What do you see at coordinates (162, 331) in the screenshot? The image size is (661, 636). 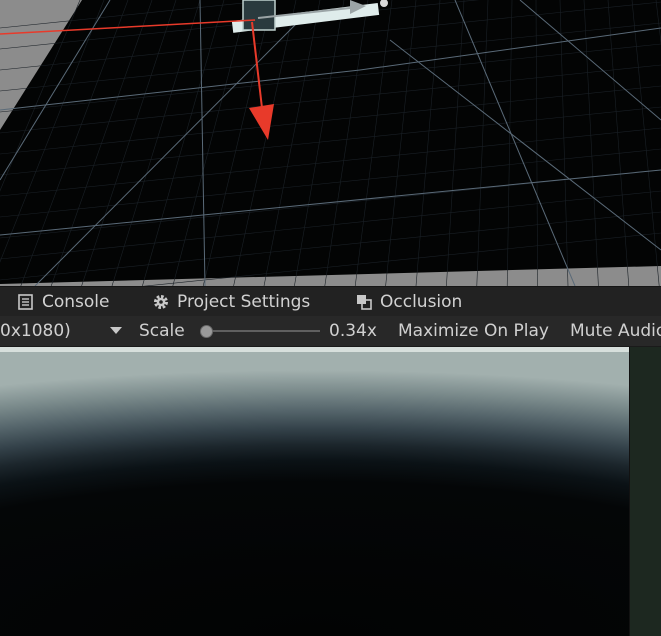 I see `scale-label: Scale` at bounding box center [162, 331].